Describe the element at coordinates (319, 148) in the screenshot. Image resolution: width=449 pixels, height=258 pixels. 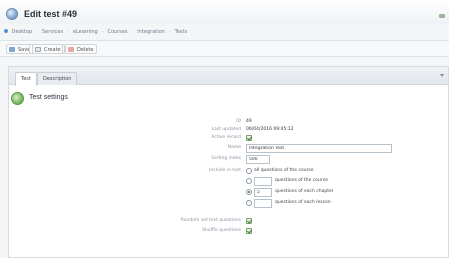
I see `name-input` at that location.